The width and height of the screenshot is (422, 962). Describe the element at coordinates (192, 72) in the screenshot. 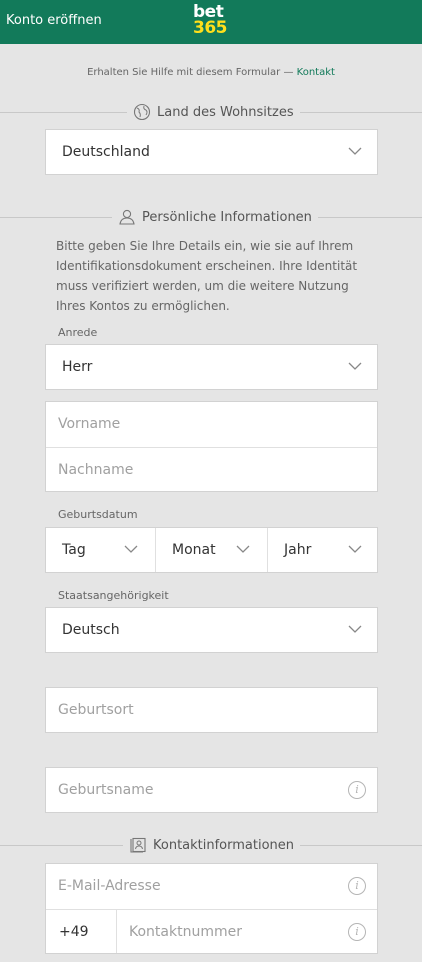

I see `help-text: Erhalten Sie Hilfe mit diesem Formular —` at that location.